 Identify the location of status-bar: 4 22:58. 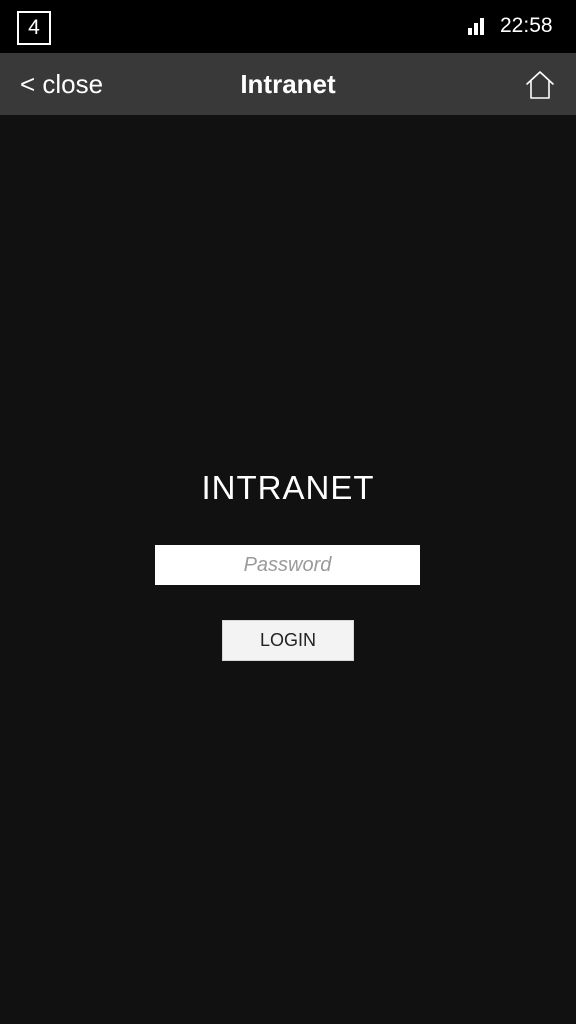
(288, 26).